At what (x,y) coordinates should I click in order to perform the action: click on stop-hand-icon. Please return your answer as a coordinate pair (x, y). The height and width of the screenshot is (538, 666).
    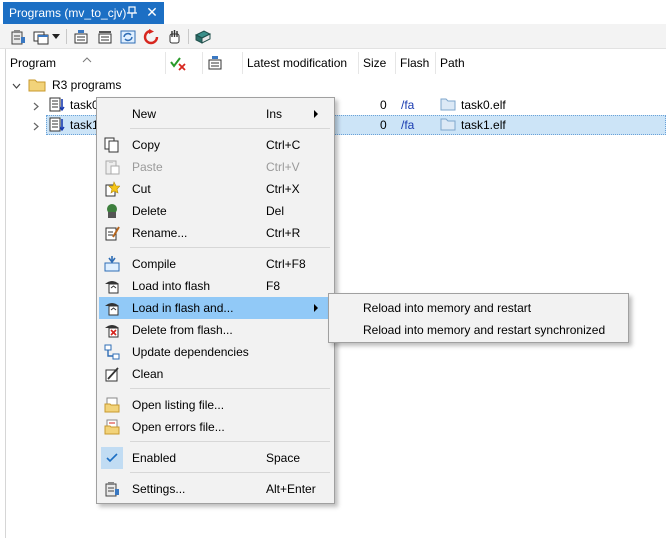
    Looking at the image, I should click on (174, 36).